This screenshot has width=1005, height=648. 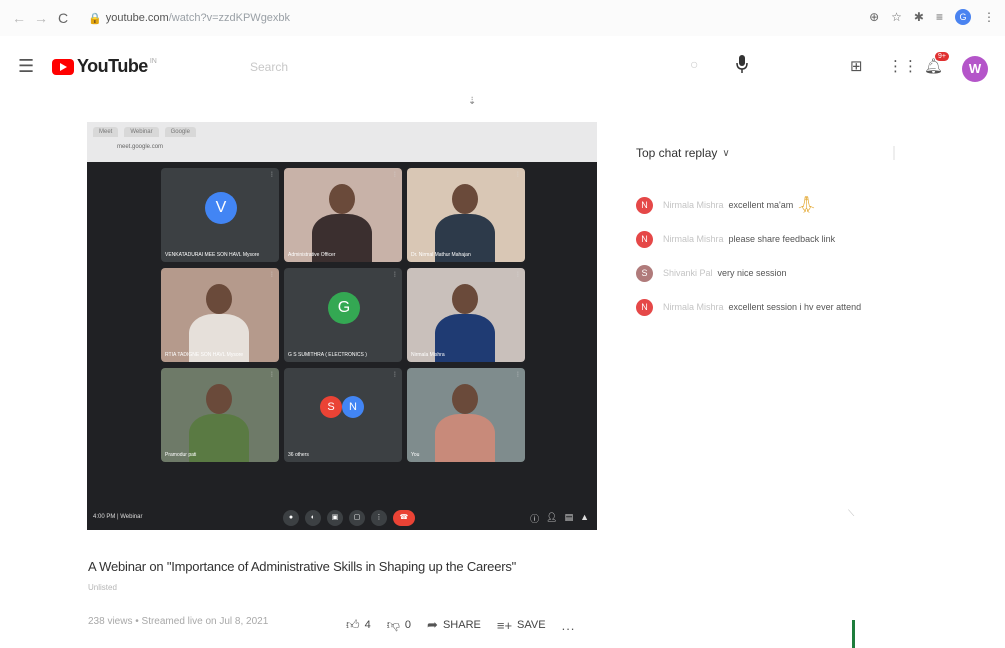 I want to click on meeting-control-buttons: ● ◐ ▣ ▢ ⋮ ☎, so click(x=349, y=518).